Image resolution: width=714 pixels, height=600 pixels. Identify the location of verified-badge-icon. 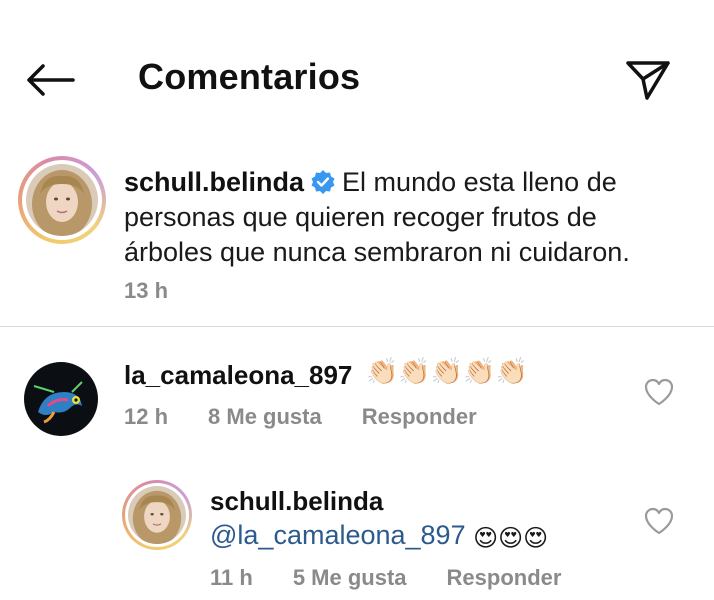
(323, 182).